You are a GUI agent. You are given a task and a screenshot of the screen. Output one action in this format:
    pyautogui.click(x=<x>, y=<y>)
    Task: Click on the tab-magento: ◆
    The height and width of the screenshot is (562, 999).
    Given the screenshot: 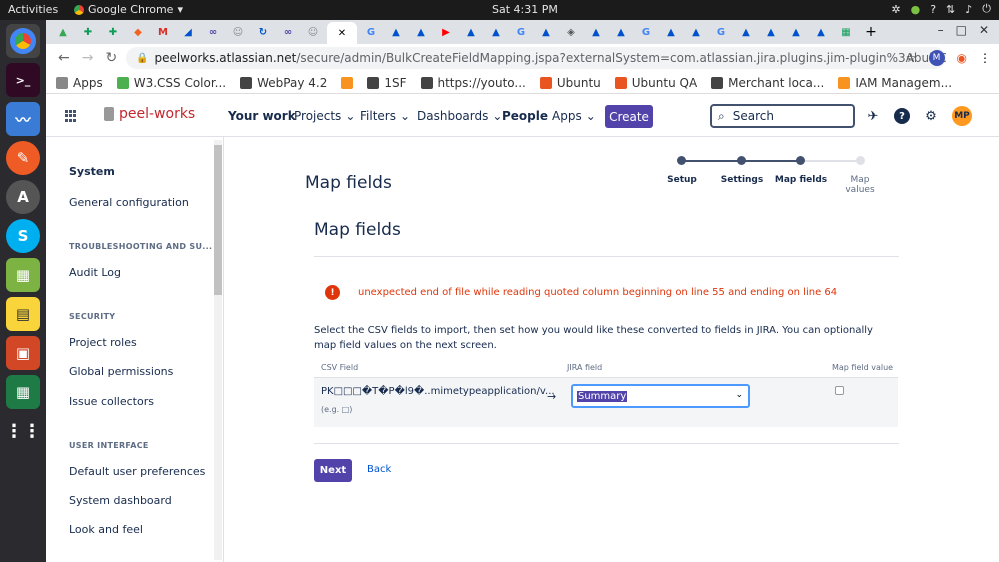 What is the action you would take?
    pyautogui.click(x=138, y=32)
    